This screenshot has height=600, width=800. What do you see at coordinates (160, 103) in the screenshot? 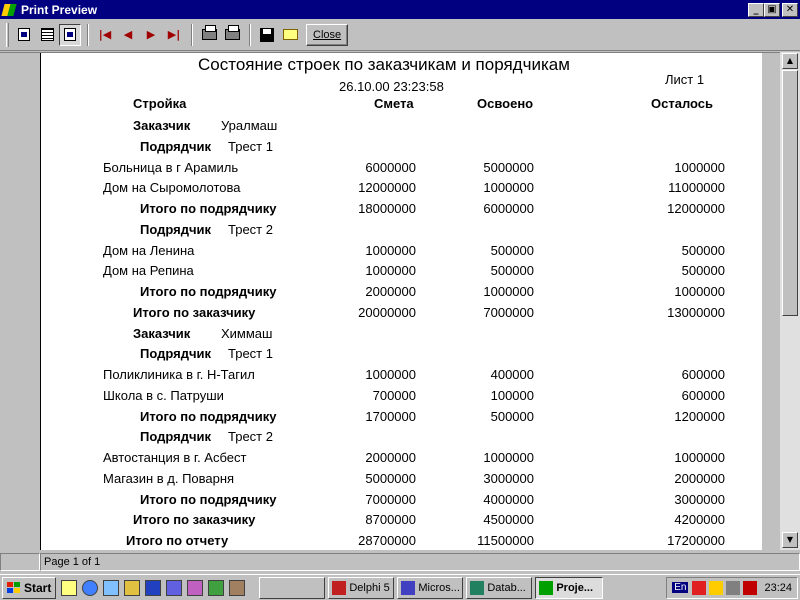
I see `header-site: Стройка` at bounding box center [160, 103].